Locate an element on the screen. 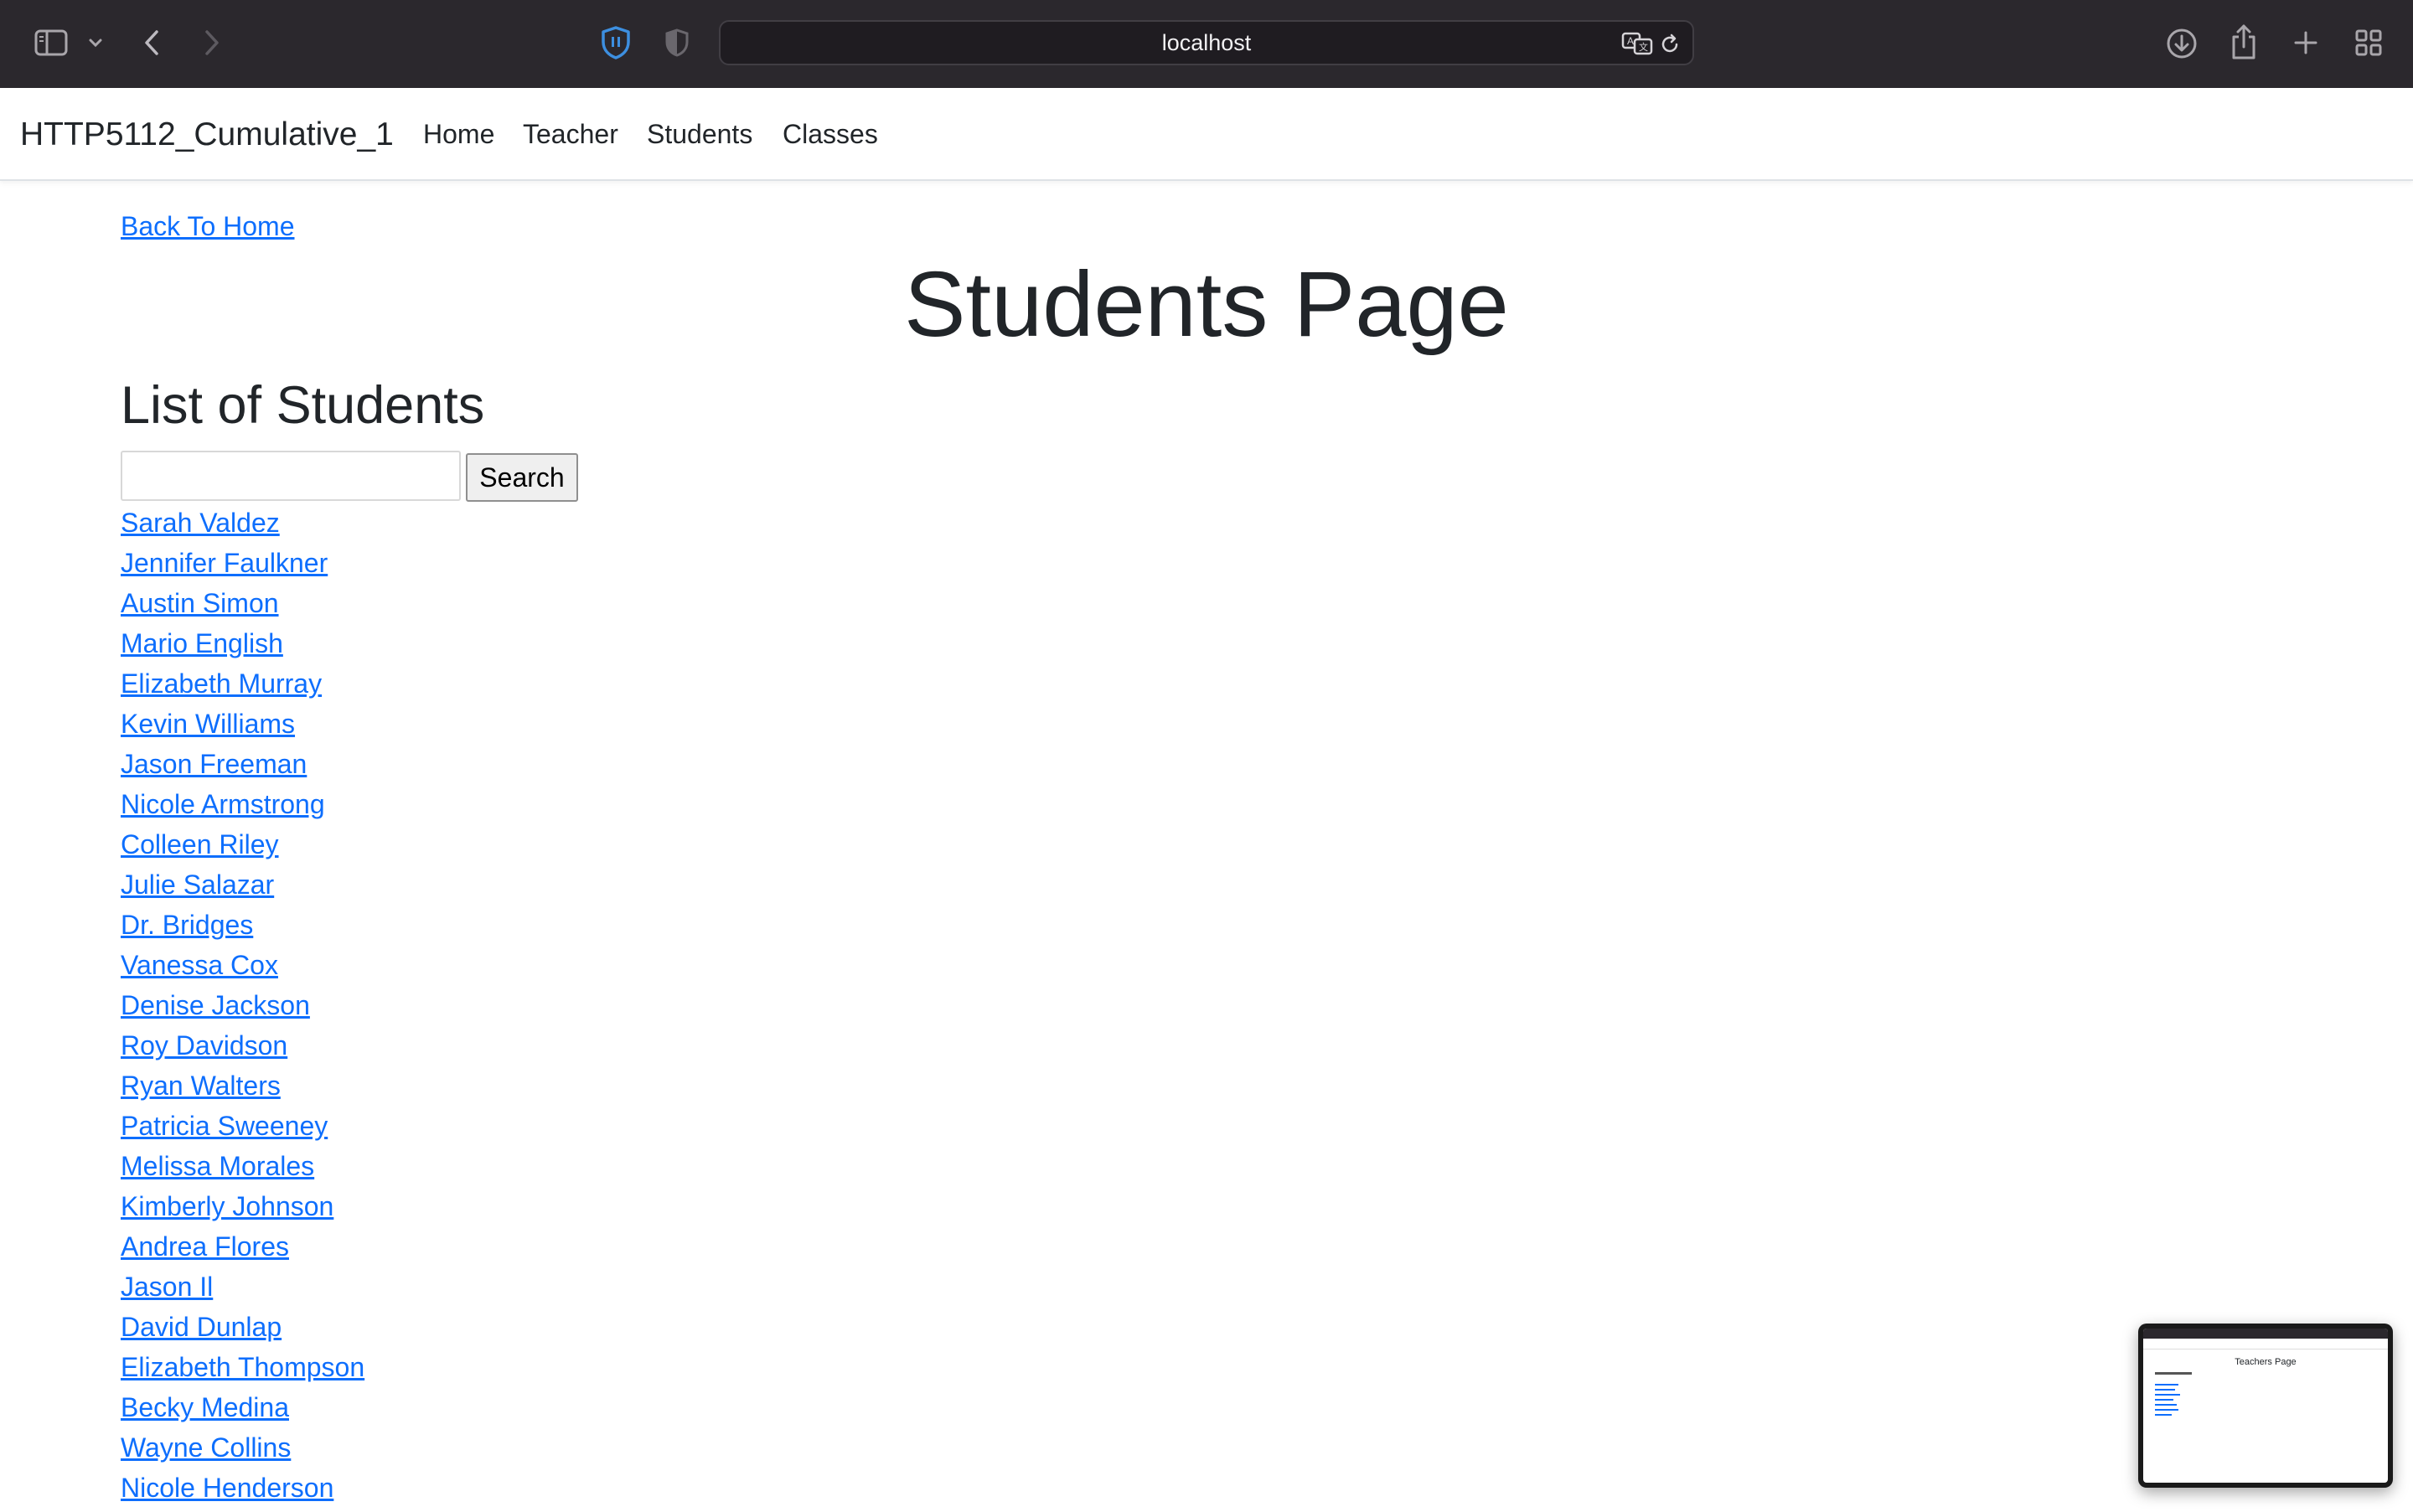 This screenshot has height=1512, width=2413. nav-link-students: Students is located at coordinates (699, 134).